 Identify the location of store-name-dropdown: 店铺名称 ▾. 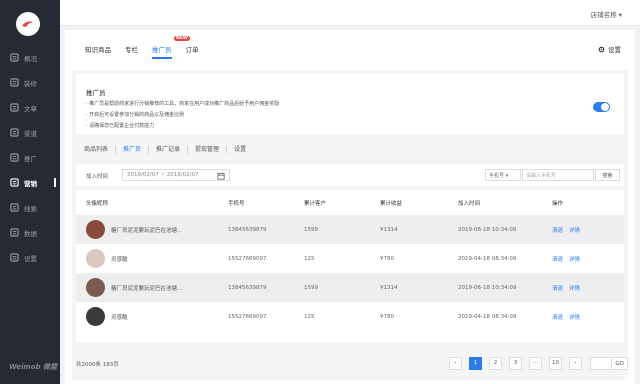
(606, 14).